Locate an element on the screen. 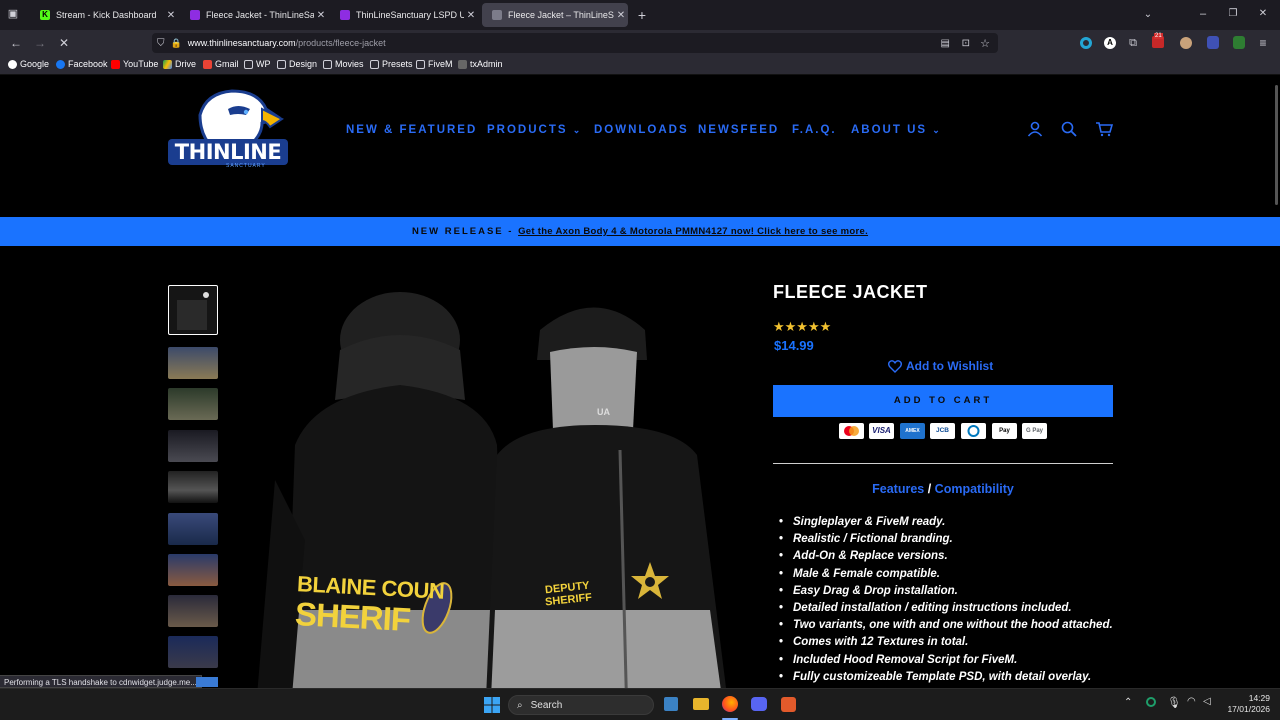 The image size is (1280, 720). list-item: Realistic / Fictional branding. is located at coordinates (952, 539).